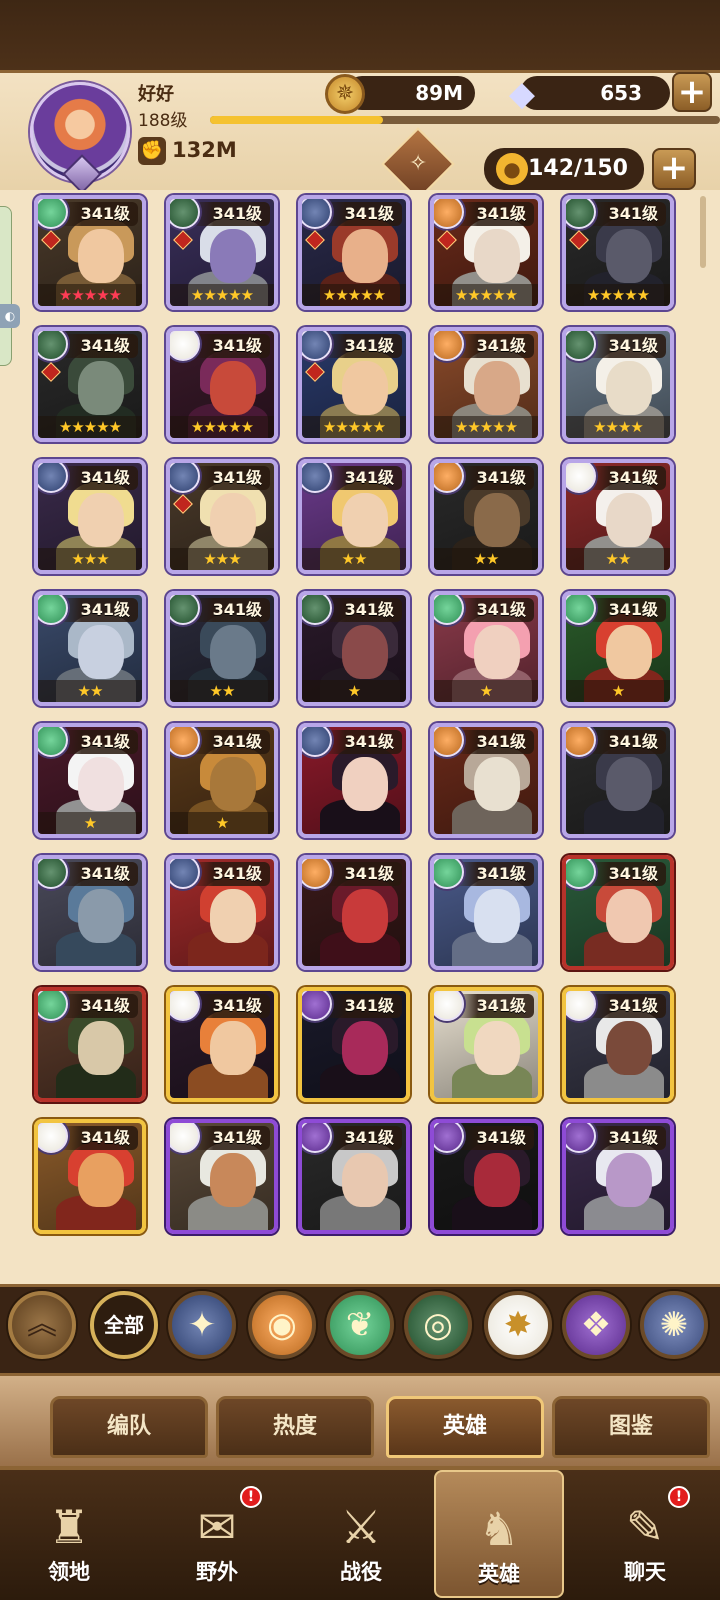  What do you see at coordinates (596, 1325) in the screenshot?
I see `hypogean-icon: ❖` at bounding box center [596, 1325].